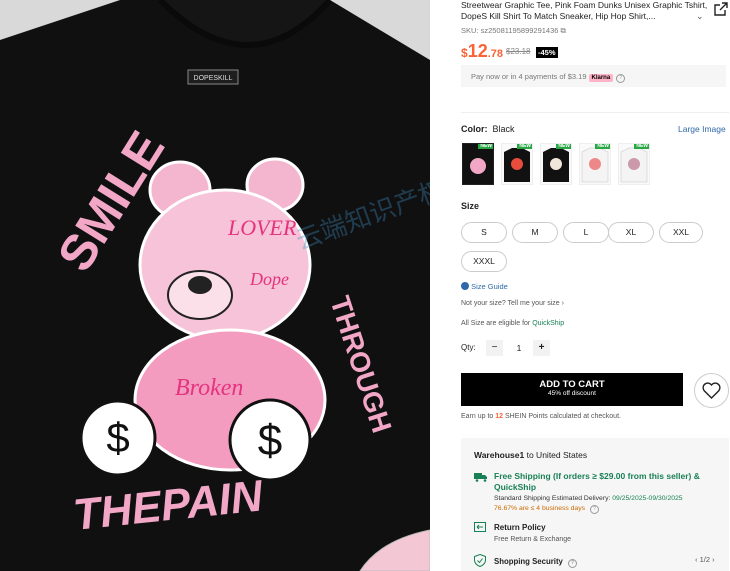  Describe the element at coordinates (270, 440) in the screenshot. I see `bear-dollar-right: $` at that location.